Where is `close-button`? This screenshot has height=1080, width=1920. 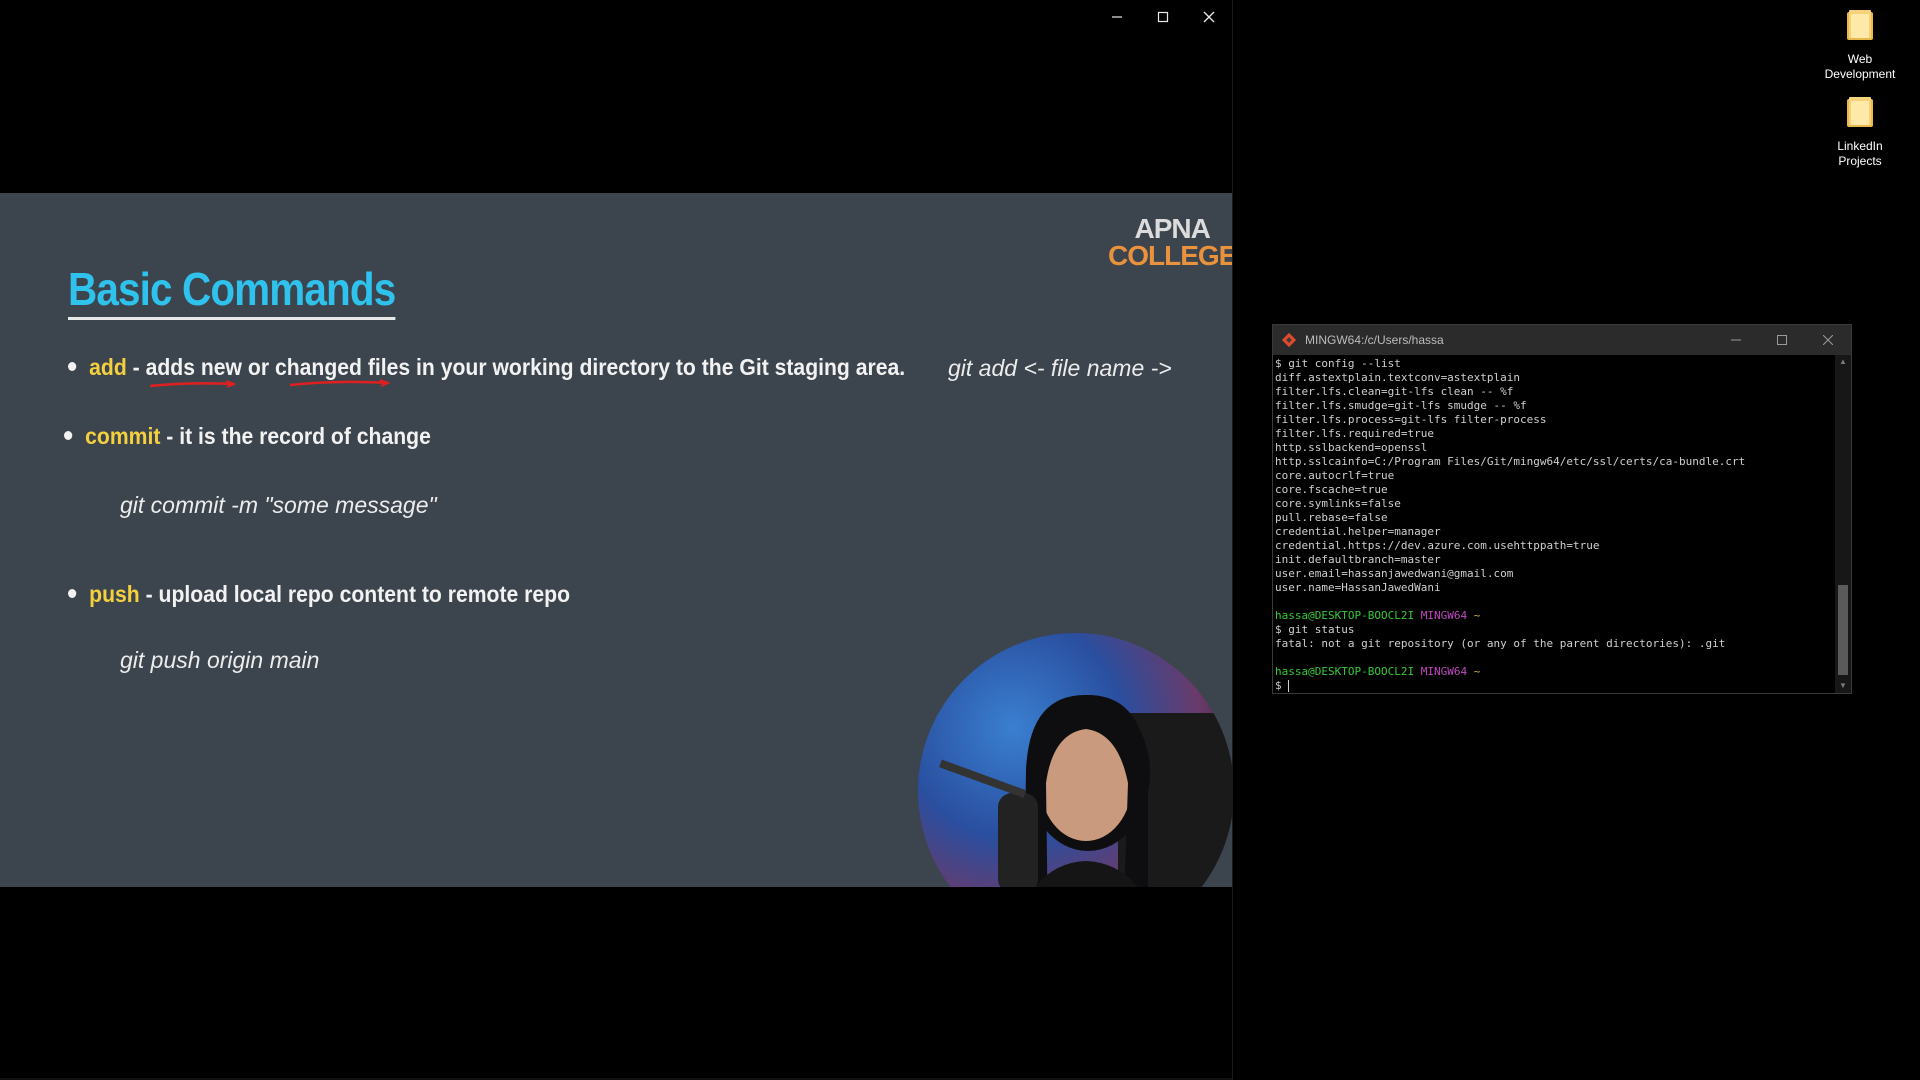 close-button is located at coordinates (1209, 17).